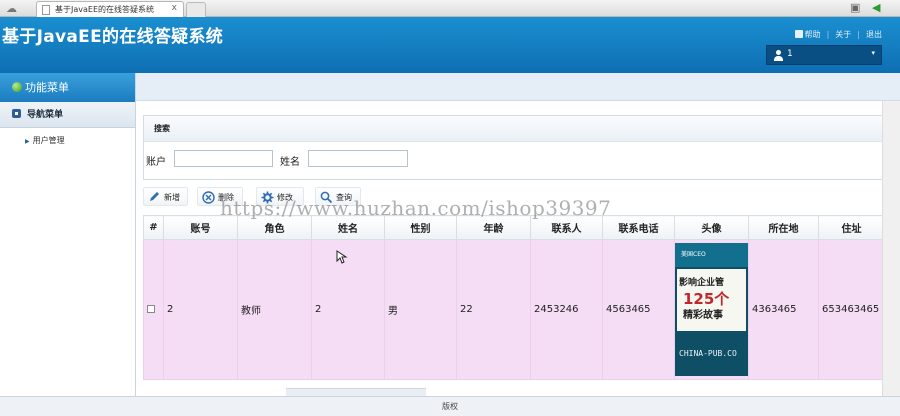  What do you see at coordinates (450, 8) in the screenshot?
I see `browser-tabbar: ☁ 基于JavaEE的在线答疑系统 x ▣ ◀` at bounding box center [450, 8].